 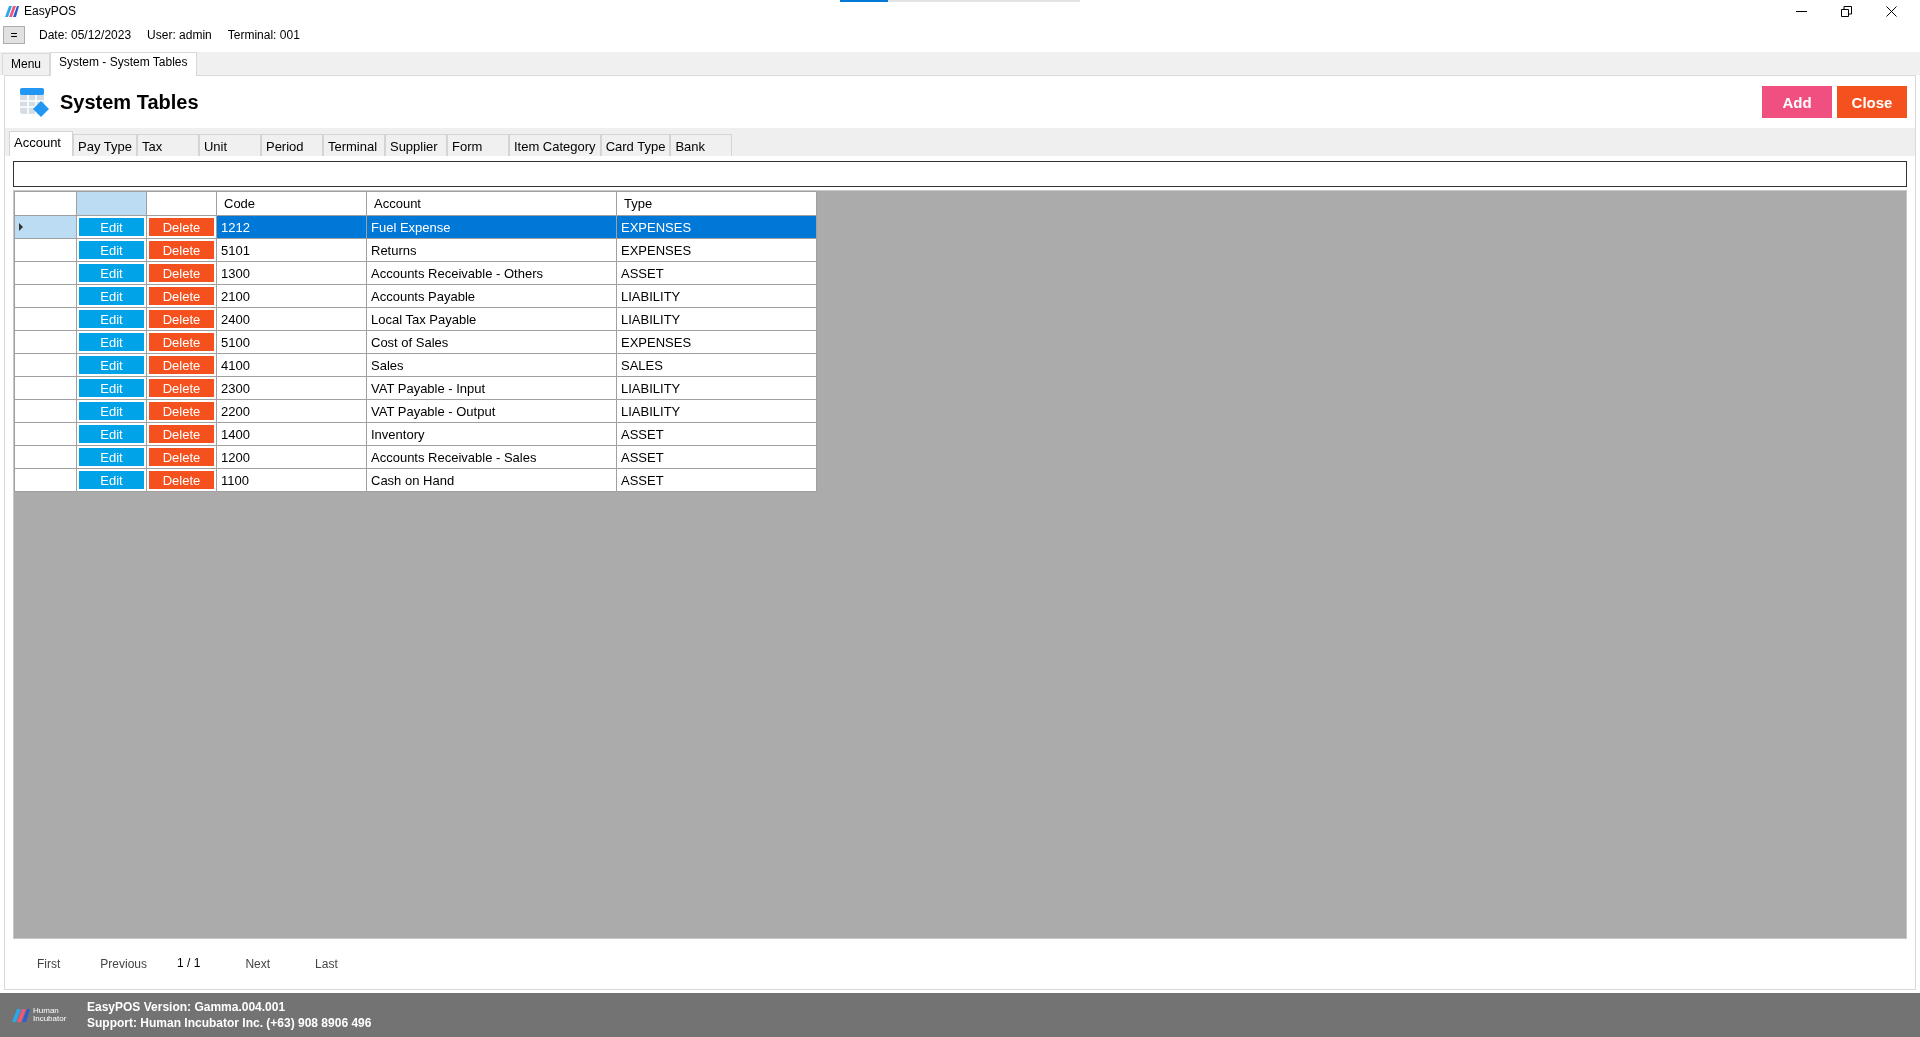 I want to click on next-page-button: Next, so click(x=258, y=964).